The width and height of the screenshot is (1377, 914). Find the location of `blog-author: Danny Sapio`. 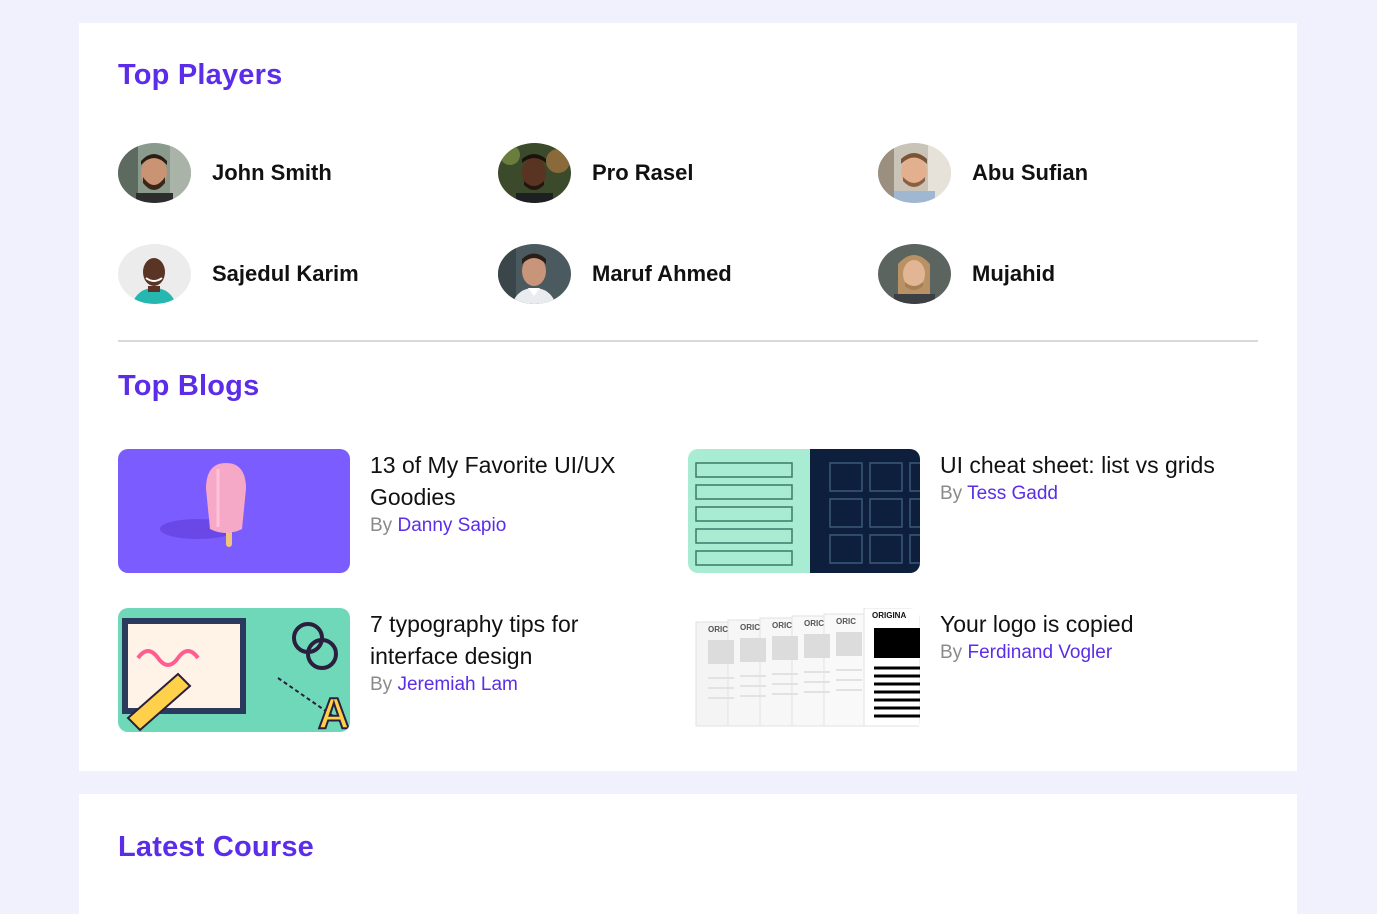

blog-author: Danny Sapio is located at coordinates (451, 525).